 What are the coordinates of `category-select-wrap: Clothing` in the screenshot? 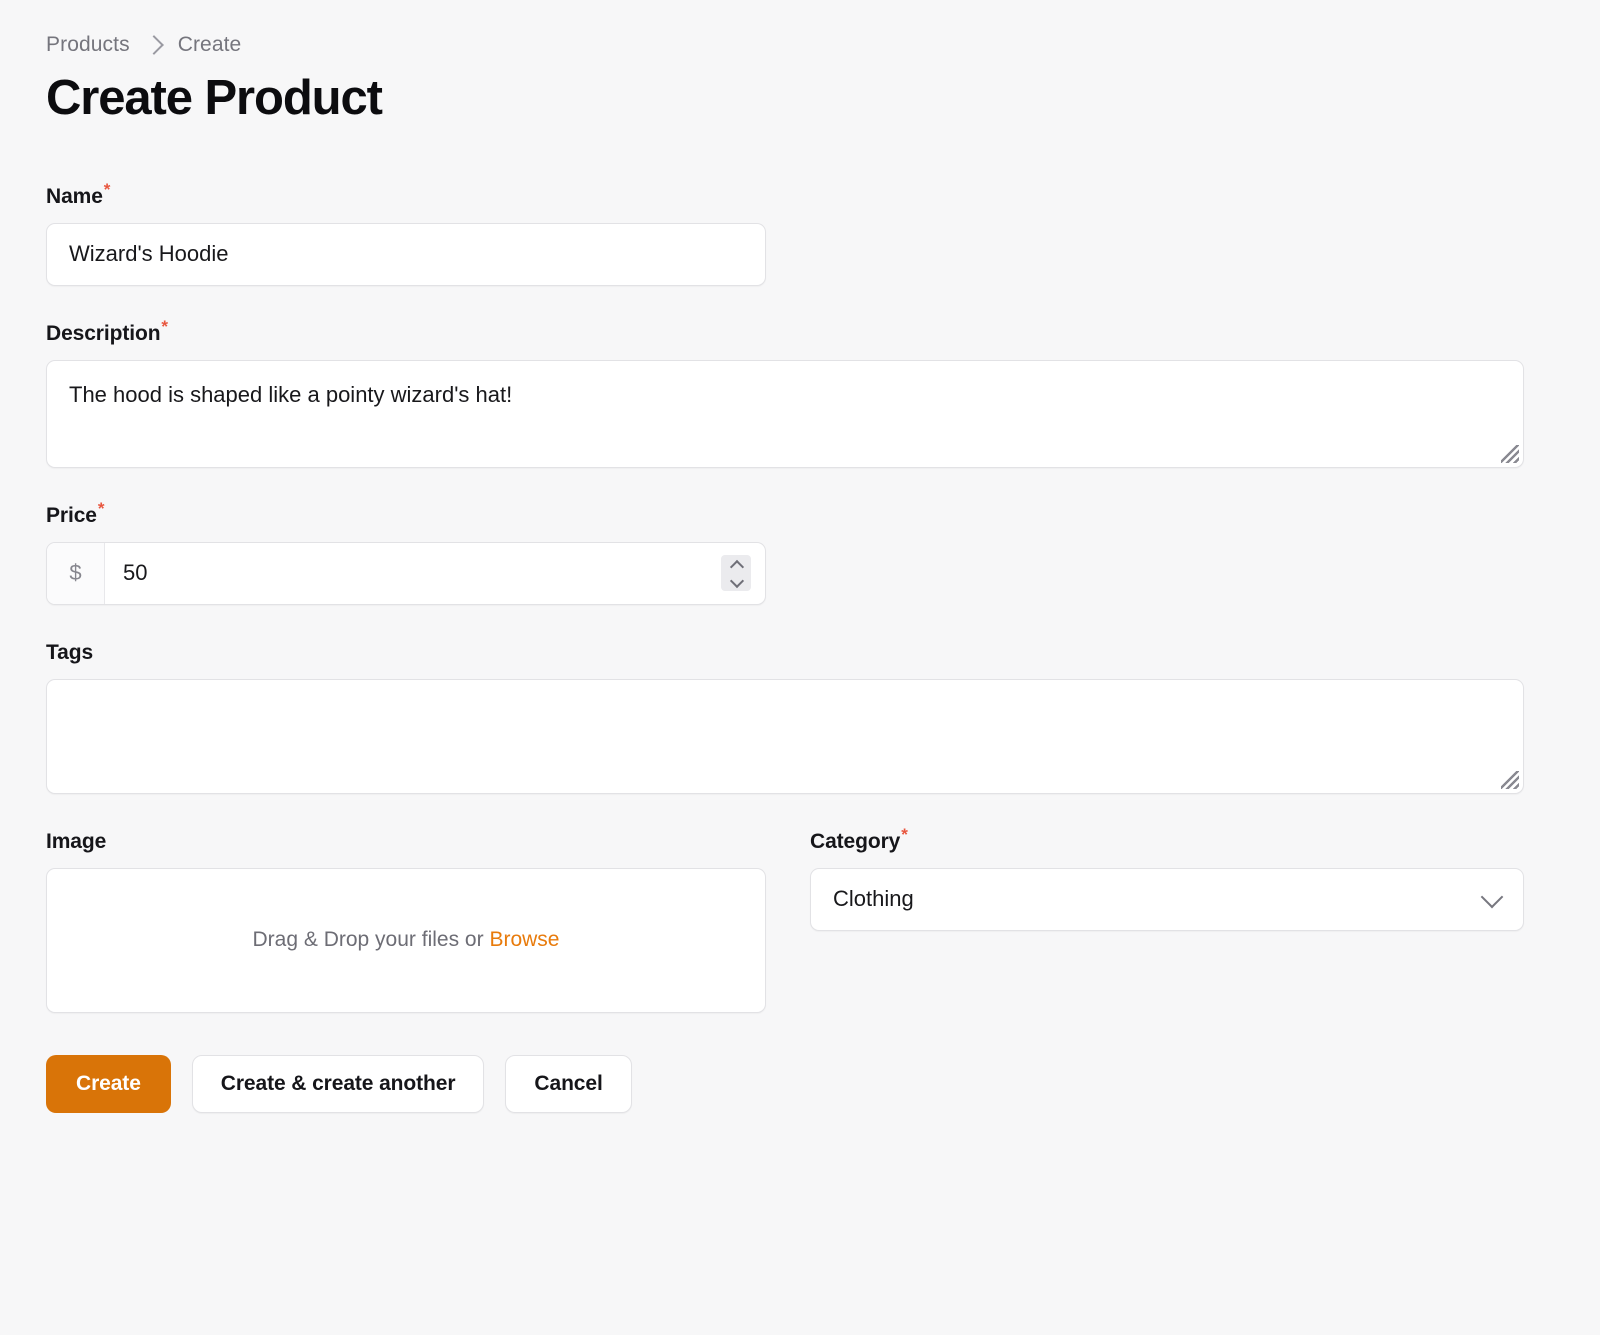 It's located at (1167, 899).